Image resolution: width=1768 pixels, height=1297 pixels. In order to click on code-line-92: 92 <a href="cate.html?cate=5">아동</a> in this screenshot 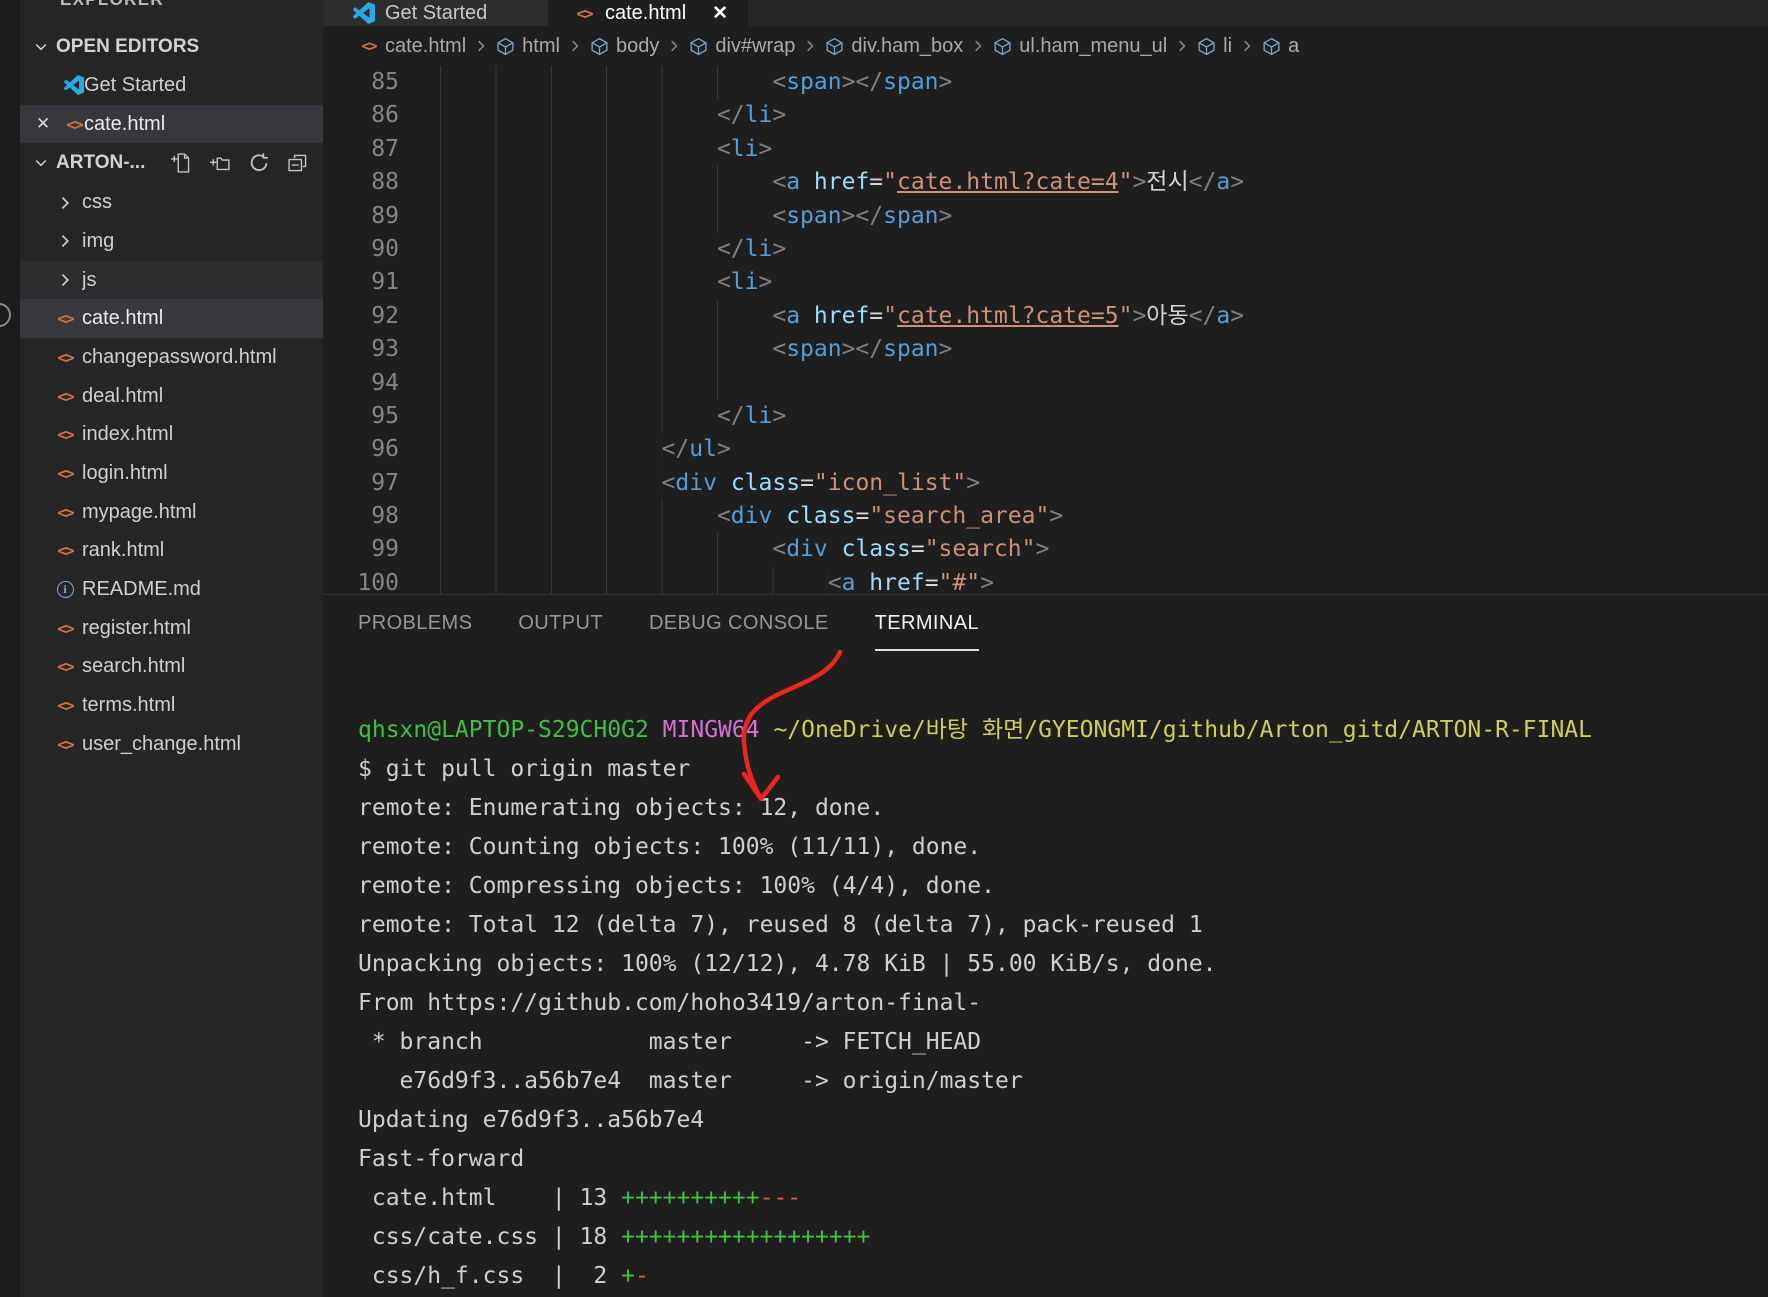, I will do `click(1045, 316)`.